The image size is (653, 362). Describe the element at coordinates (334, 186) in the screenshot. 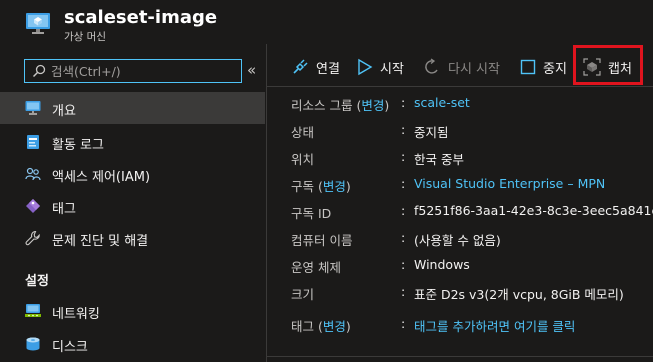

I see `change-subscription-link: 변경` at that location.